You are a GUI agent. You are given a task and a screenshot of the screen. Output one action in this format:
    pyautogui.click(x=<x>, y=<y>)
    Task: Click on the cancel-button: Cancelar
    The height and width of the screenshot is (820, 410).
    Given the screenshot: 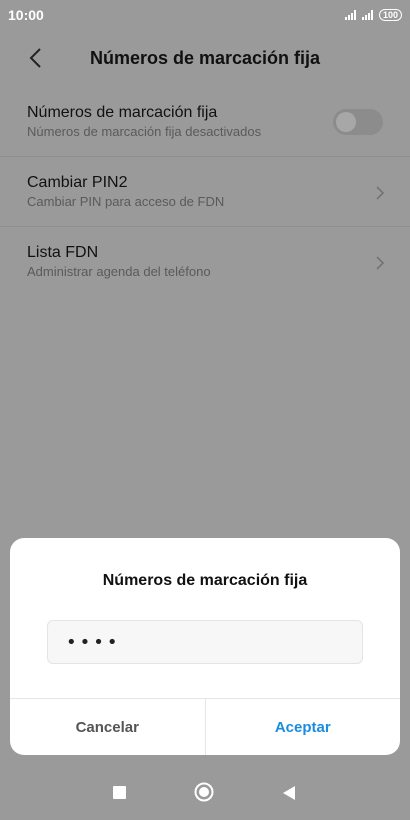 What is the action you would take?
    pyautogui.click(x=108, y=727)
    